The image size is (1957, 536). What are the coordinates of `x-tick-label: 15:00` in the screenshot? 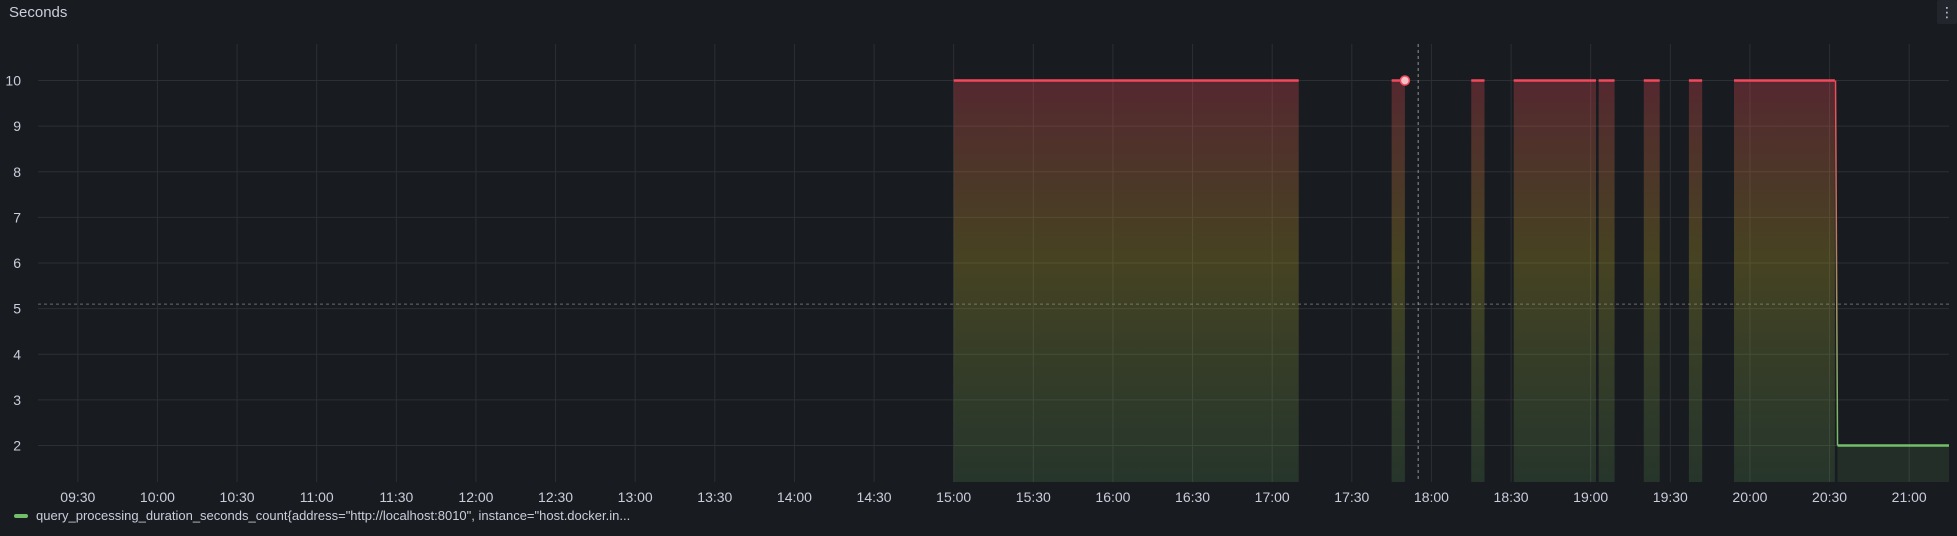 It's located at (953, 497).